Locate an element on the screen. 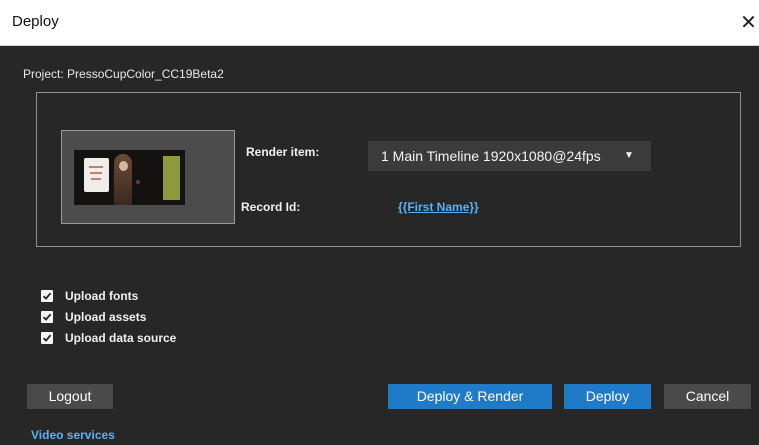  upload-data-source-option: Upload data source is located at coordinates (108, 338).